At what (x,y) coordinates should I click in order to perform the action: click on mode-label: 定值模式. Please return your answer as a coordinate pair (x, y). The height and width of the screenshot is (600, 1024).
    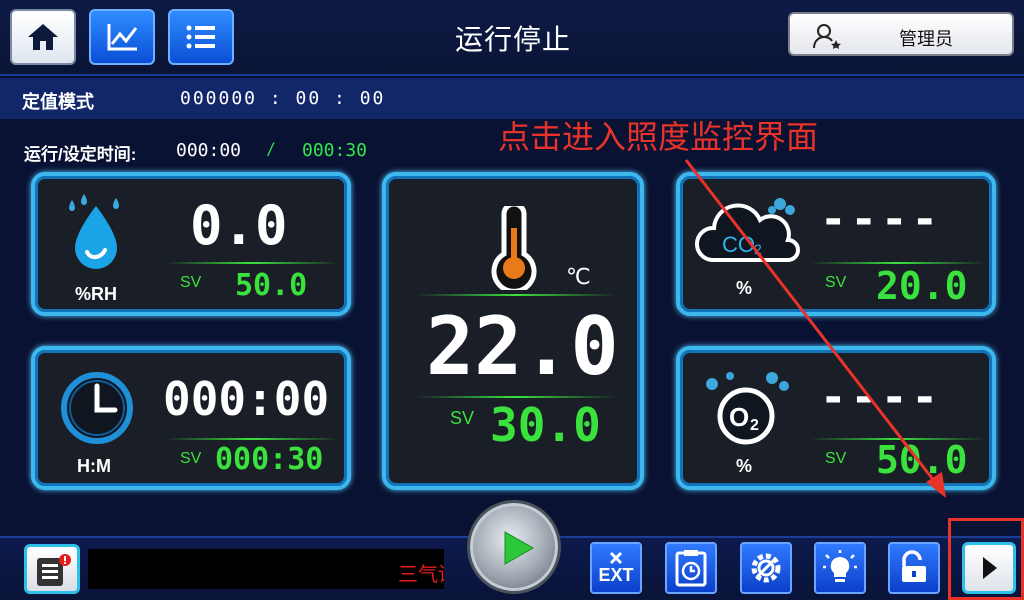
    Looking at the image, I should click on (58, 102).